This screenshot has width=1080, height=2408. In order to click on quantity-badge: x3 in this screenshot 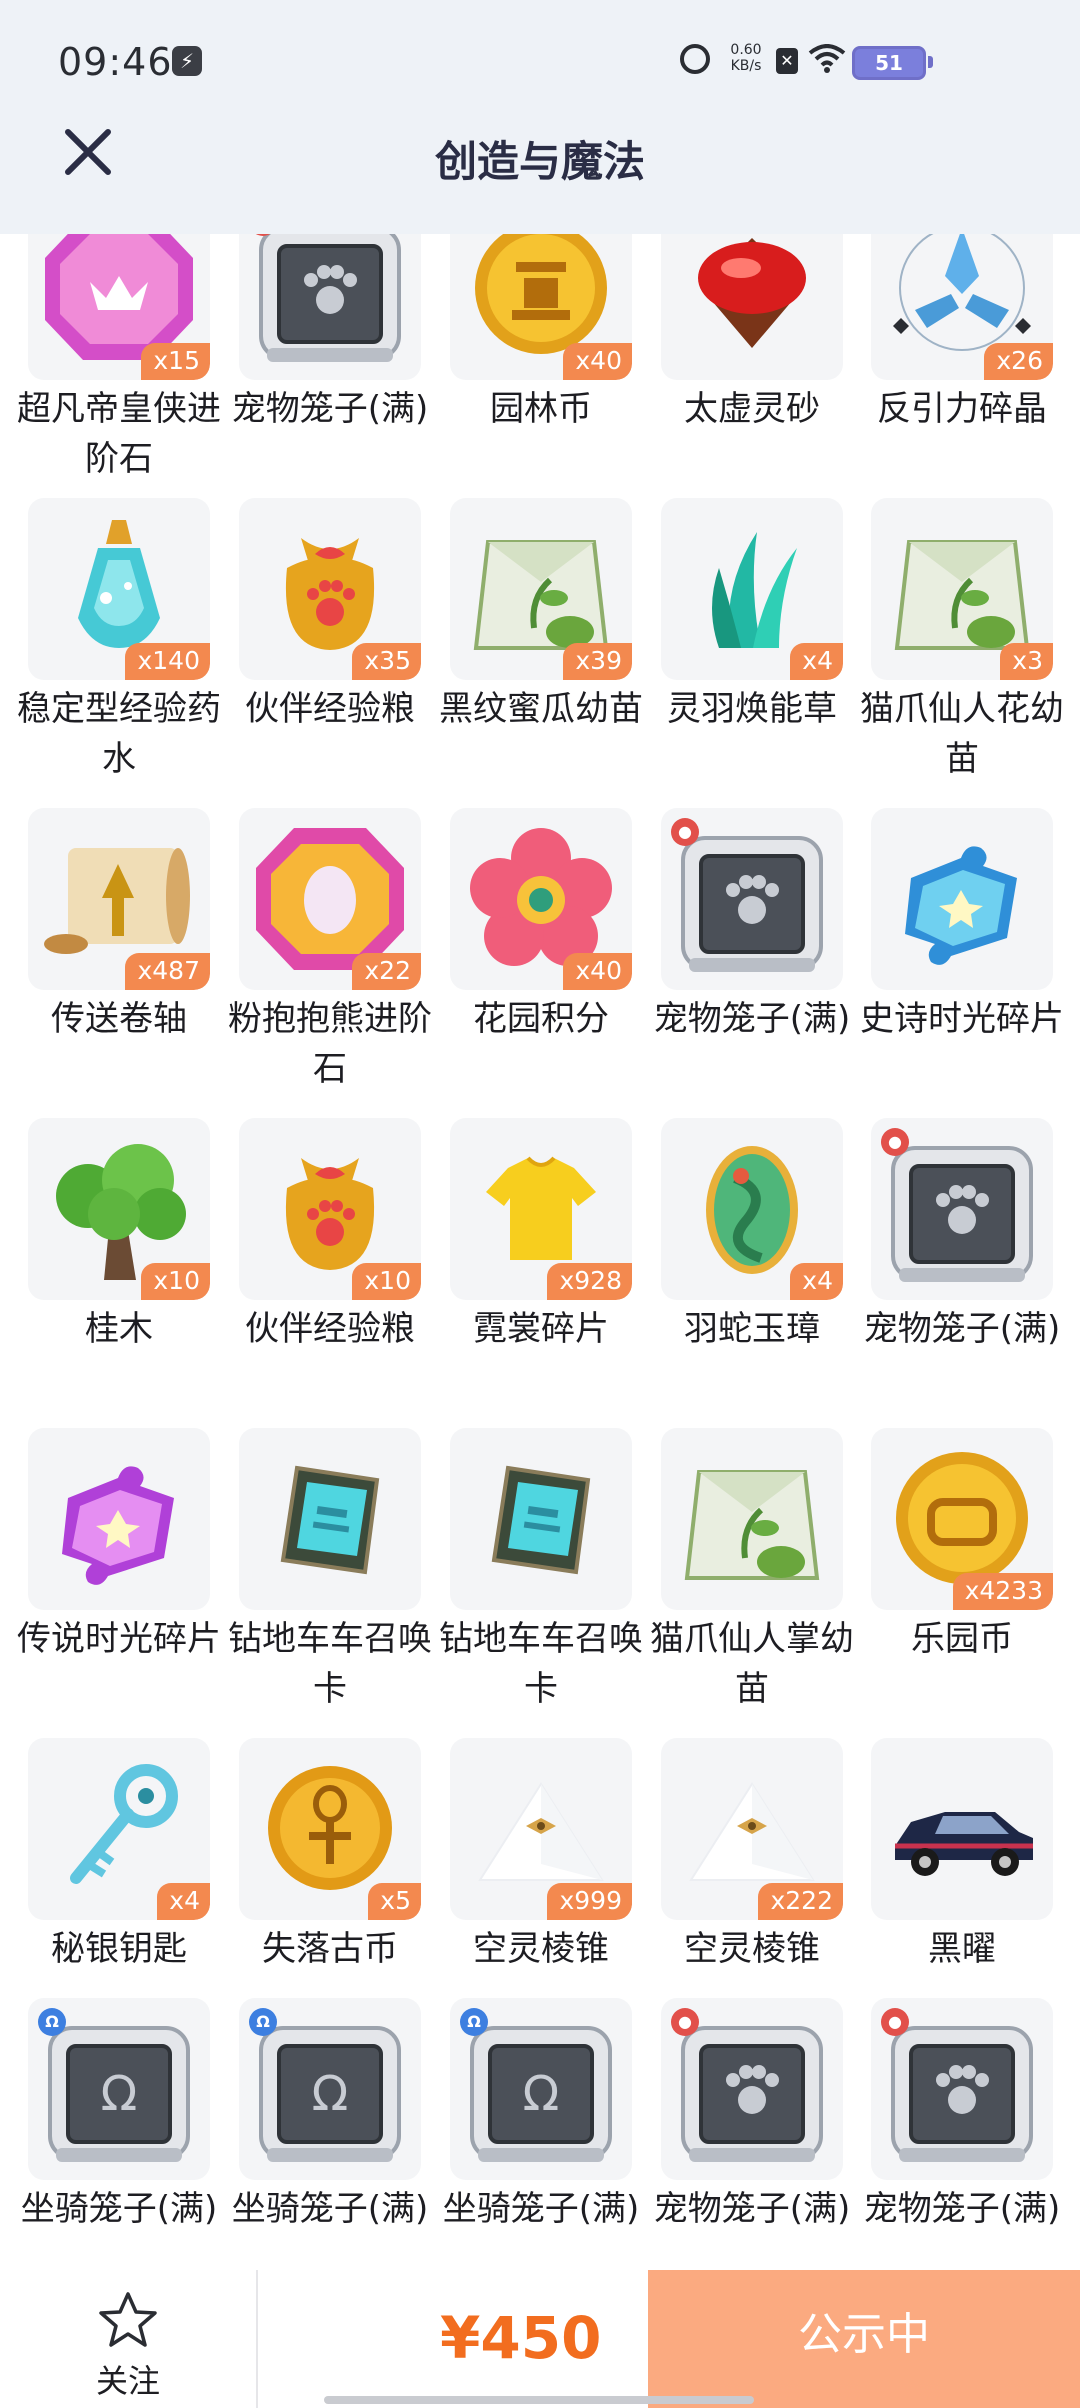, I will do `click(1026, 661)`.